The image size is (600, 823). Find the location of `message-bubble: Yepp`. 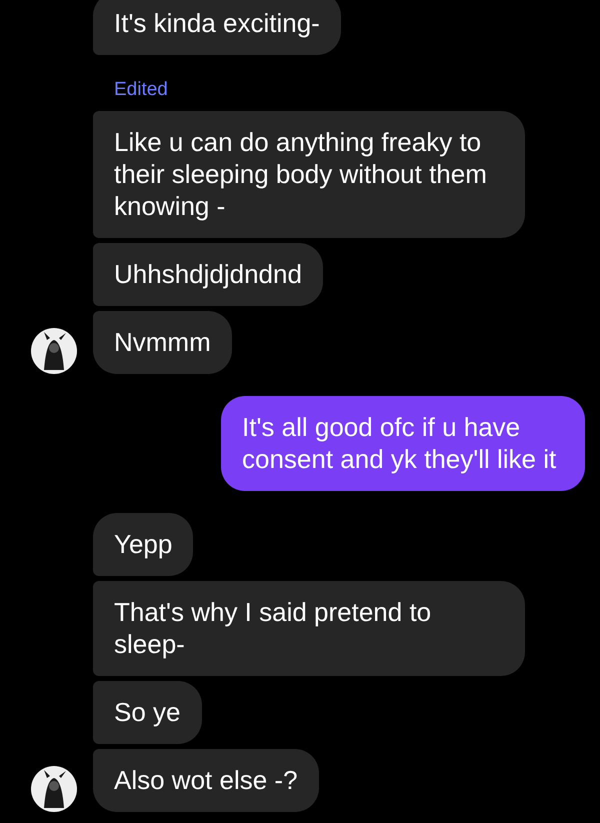

message-bubble: Yepp is located at coordinates (143, 544).